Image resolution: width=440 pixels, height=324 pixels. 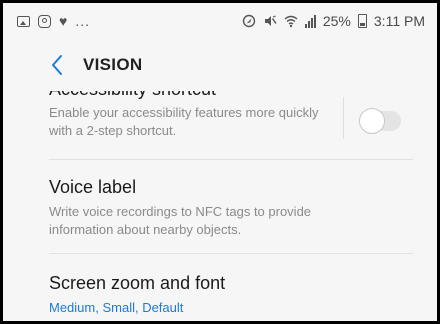 I want to click on status-bar: ♥ ... 25% 3:11 PM, so click(x=220, y=21).